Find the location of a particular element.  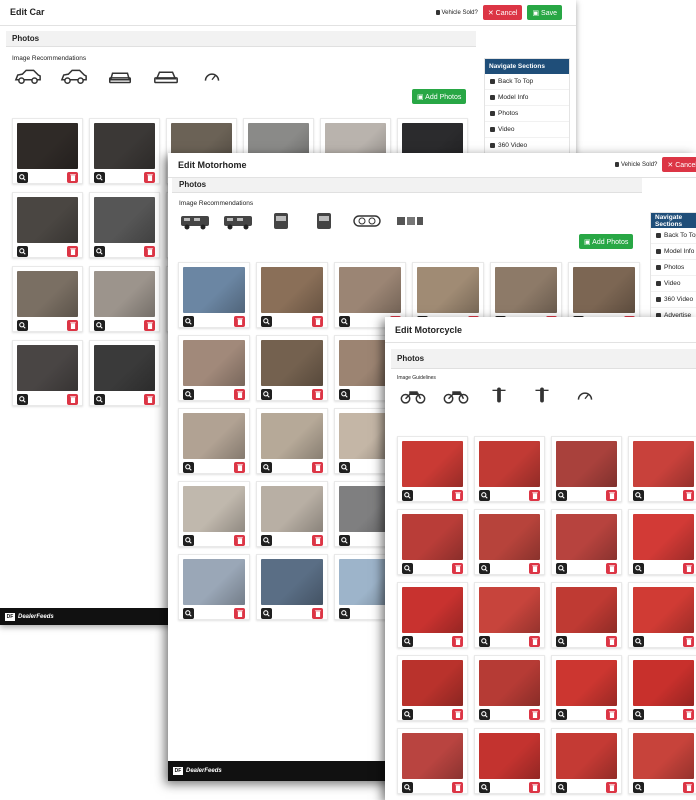

motorhome-add-photos-button: ▣ Add Photos is located at coordinates (606, 241).